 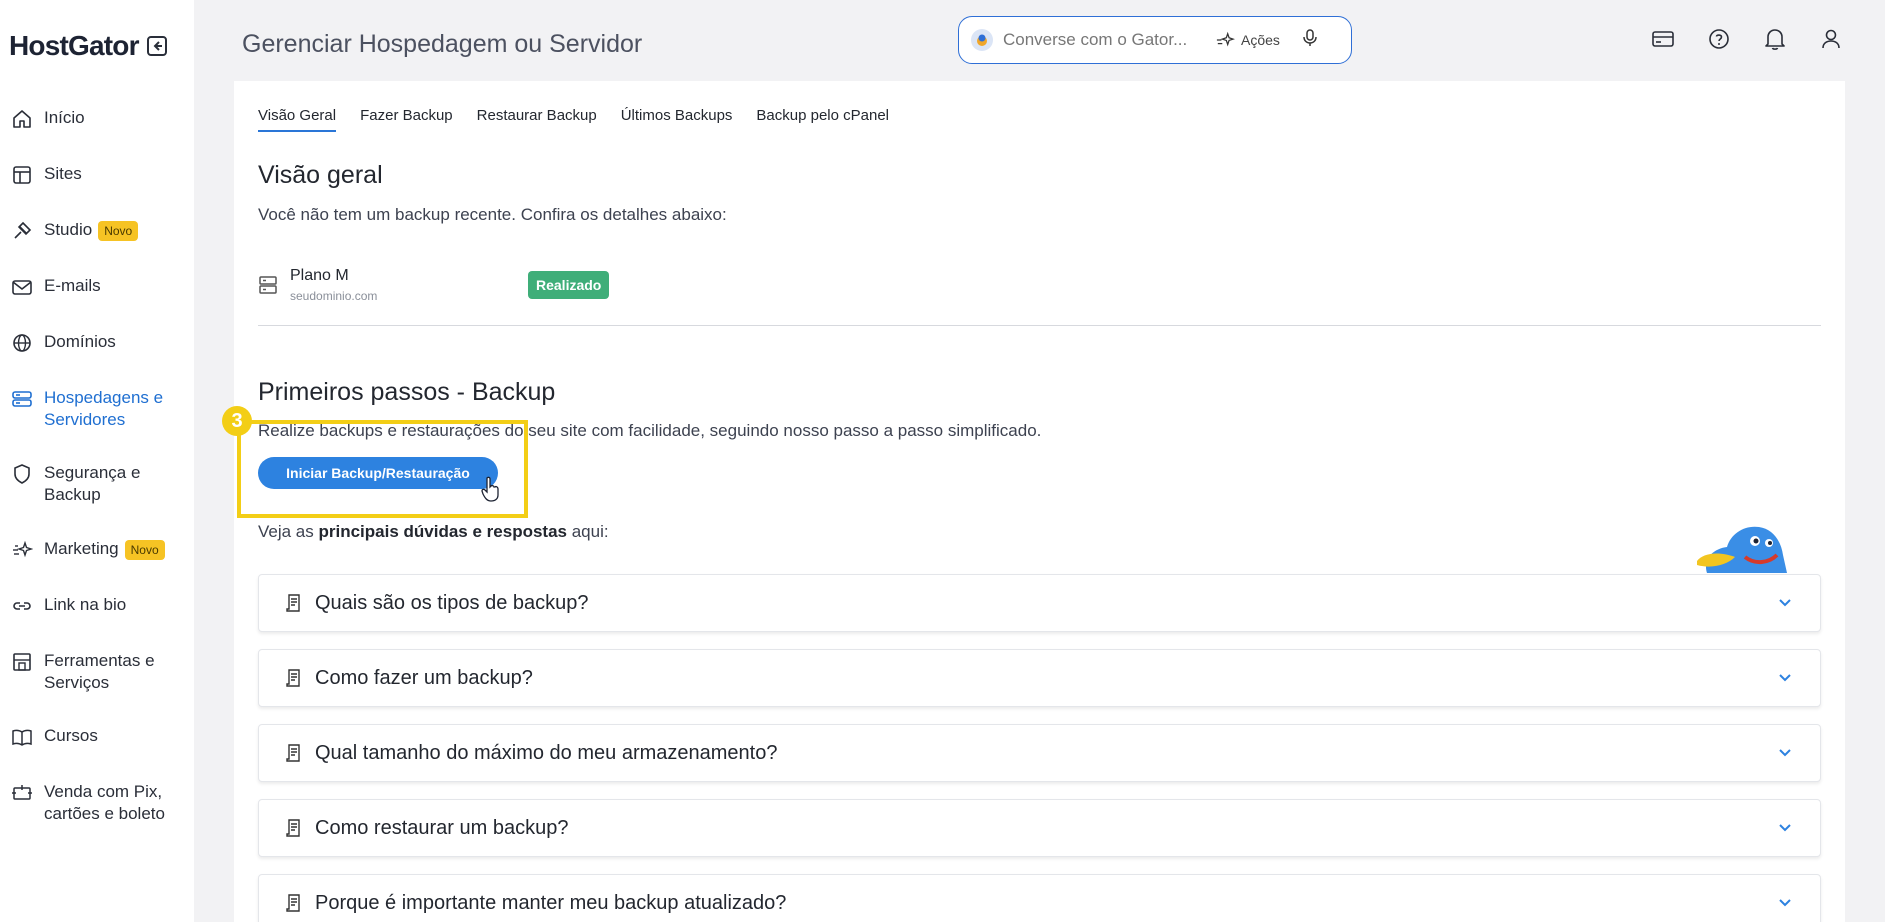 What do you see at coordinates (22, 606) in the screenshot?
I see `link-icon` at bounding box center [22, 606].